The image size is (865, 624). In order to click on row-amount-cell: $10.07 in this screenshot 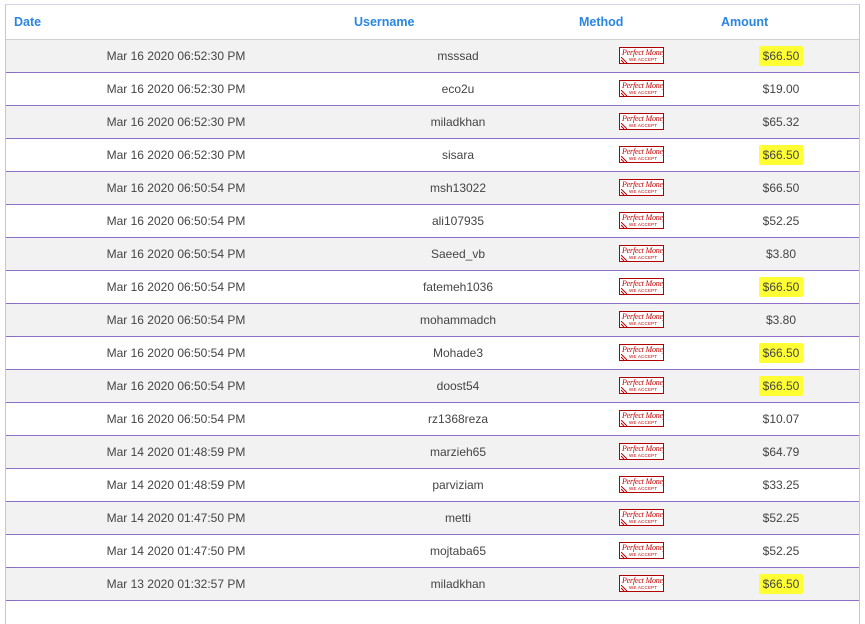, I will do `click(781, 419)`.